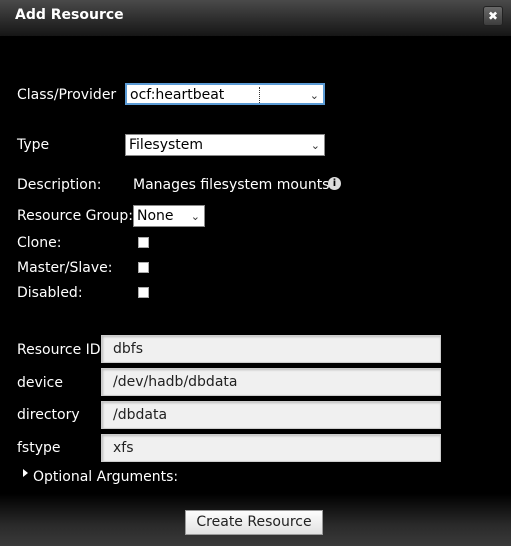 The width and height of the screenshot is (511, 546). I want to click on optional-arguments-toggle: Optional Arguments:, so click(105, 477).